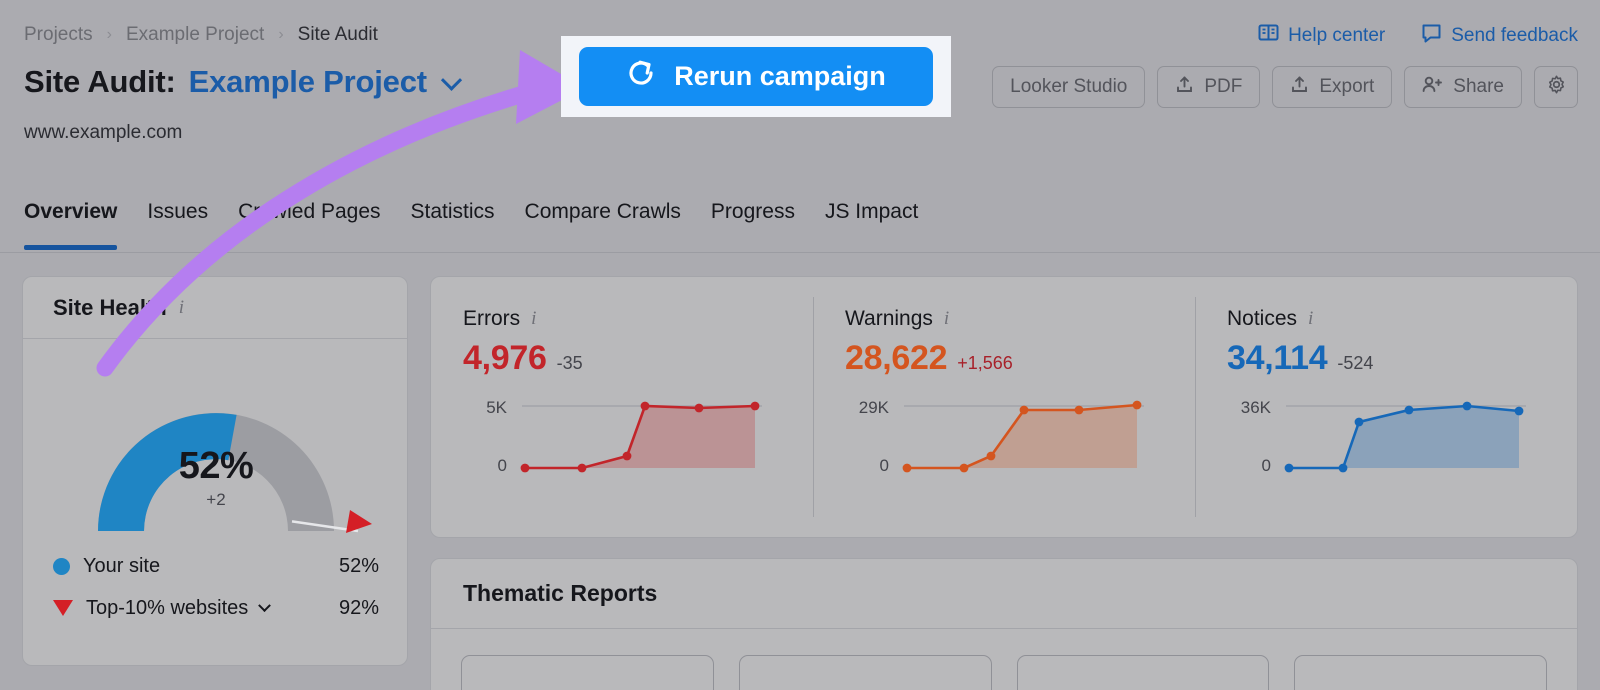  I want to click on settings-button, so click(1556, 87).